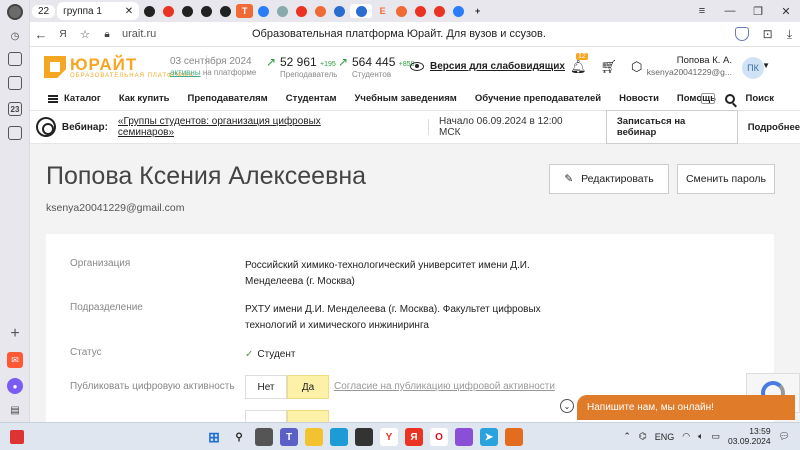 The image size is (800, 450). I want to click on browser-sidebar: ◷ 23 + ✉ ● ▤, so click(15, 211).